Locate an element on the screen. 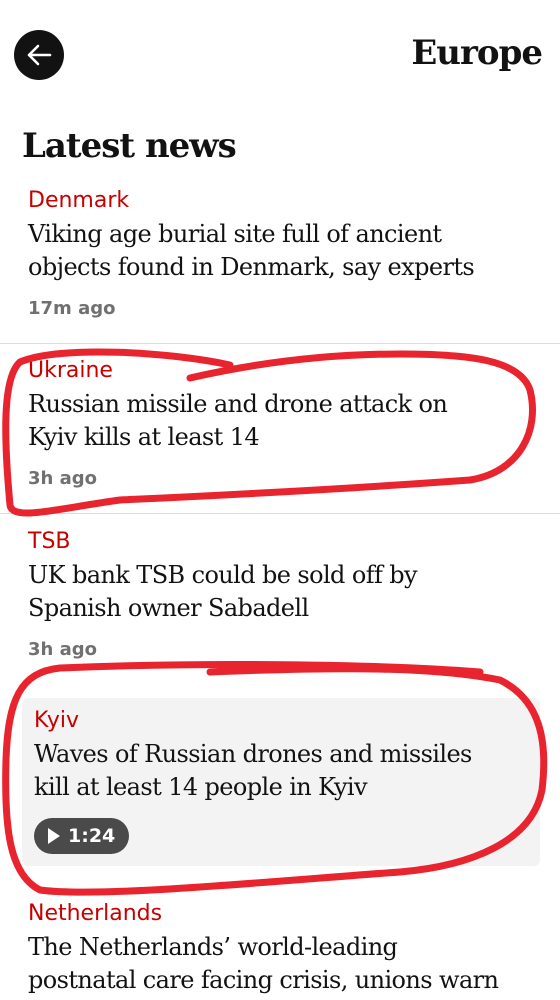 This screenshot has height=1000, width=560. headline-line: The Netherlands’ world-leading is located at coordinates (213, 947).